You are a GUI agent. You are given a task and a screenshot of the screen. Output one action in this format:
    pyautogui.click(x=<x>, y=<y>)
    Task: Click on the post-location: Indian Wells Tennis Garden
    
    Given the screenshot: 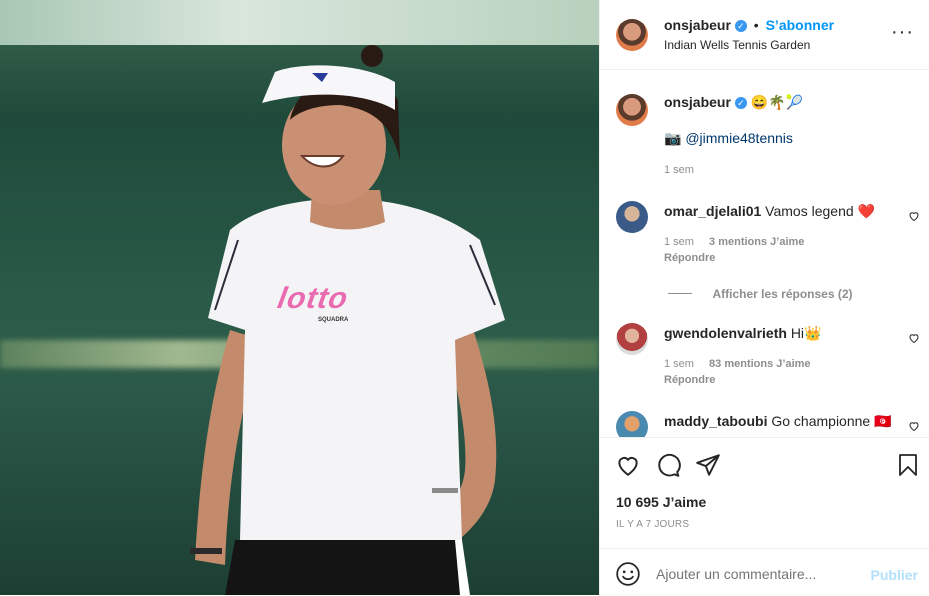 What is the action you would take?
    pyautogui.click(x=737, y=45)
    